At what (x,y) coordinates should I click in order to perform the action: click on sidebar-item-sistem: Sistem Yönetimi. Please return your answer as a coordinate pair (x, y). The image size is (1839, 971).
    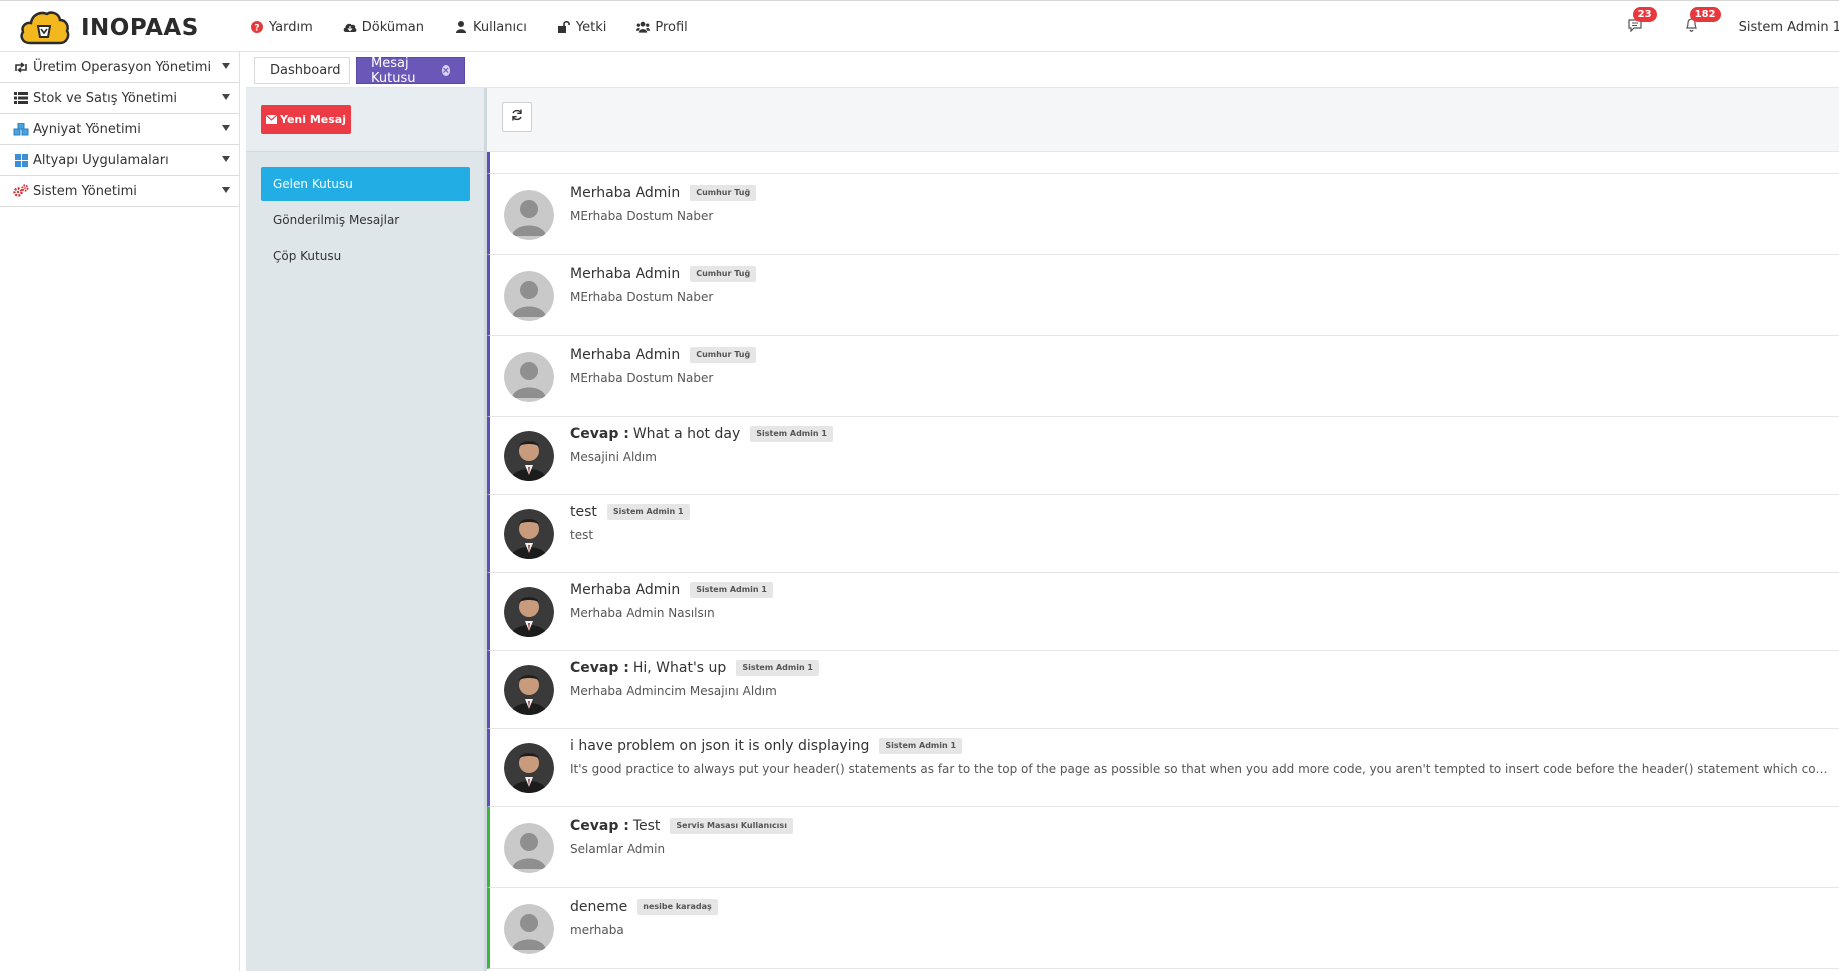
    Looking at the image, I should click on (119, 191).